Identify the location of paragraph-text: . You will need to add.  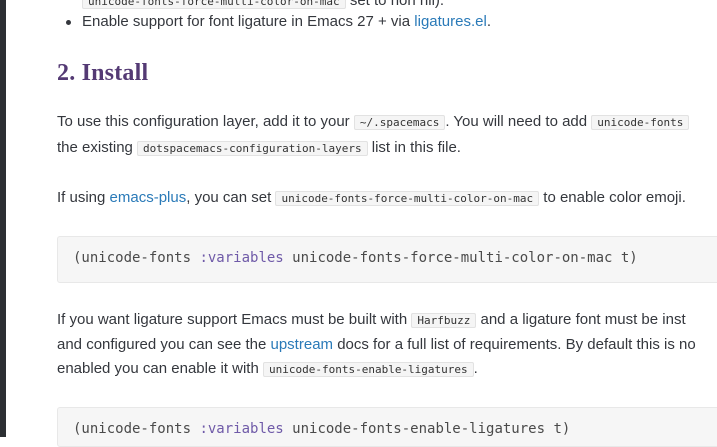
(518, 121).